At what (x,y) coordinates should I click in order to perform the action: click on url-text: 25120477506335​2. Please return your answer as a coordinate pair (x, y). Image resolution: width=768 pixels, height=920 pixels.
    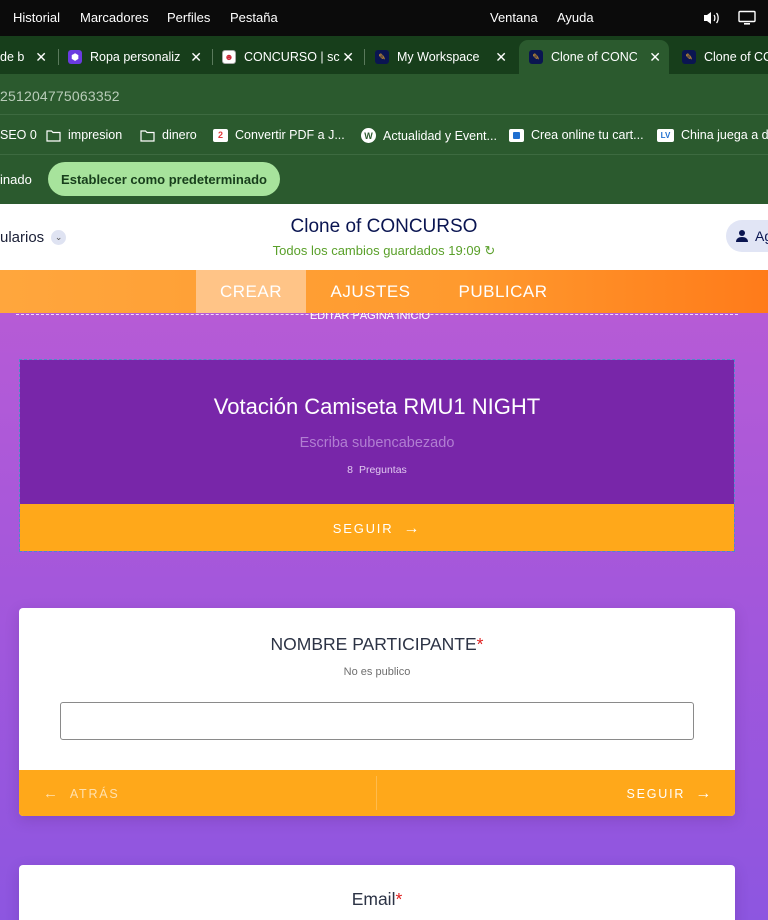
    Looking at the image, I should click on (60, 96).